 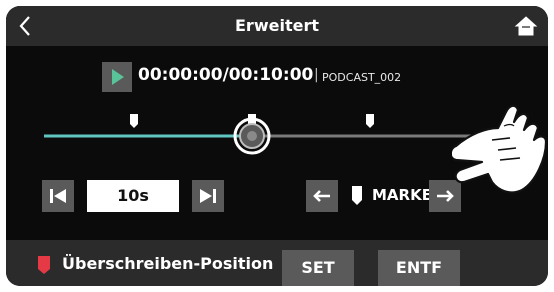 I want to click on play-button, so click(x=117, y=77).